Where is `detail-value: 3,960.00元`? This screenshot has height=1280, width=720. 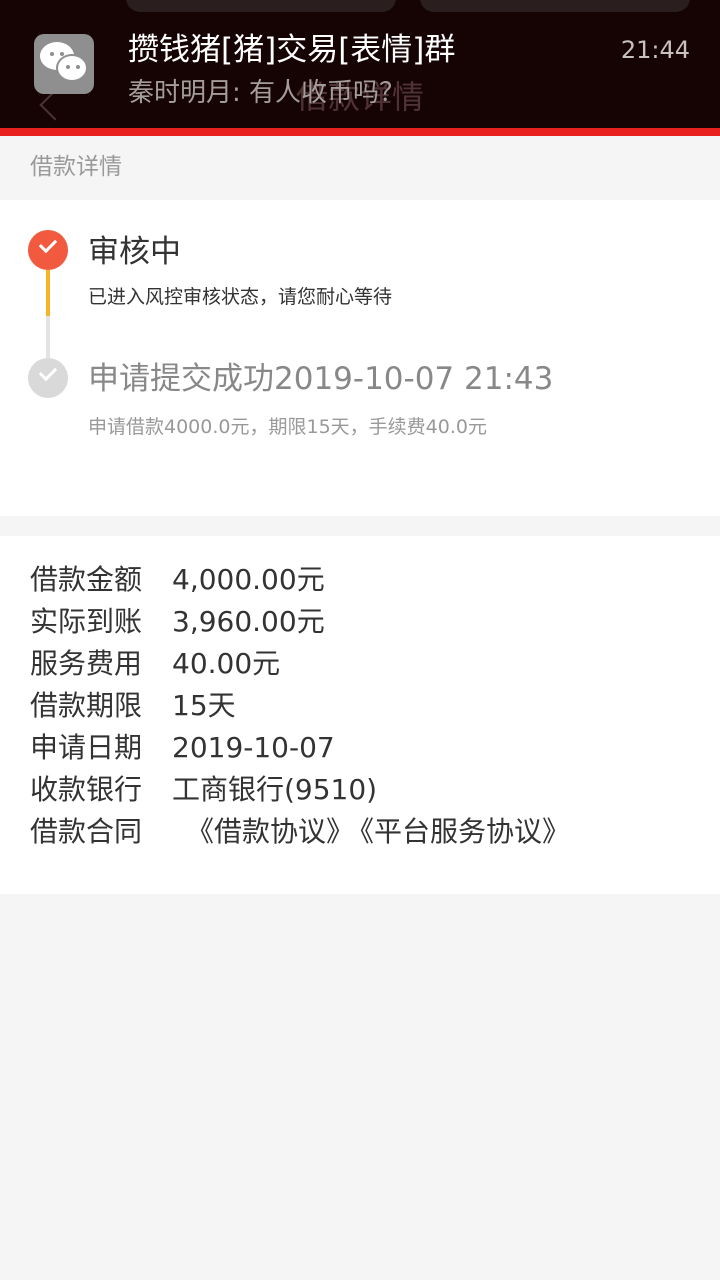 detail-value: 3,960.00元 is located at coordinates (248, 621).